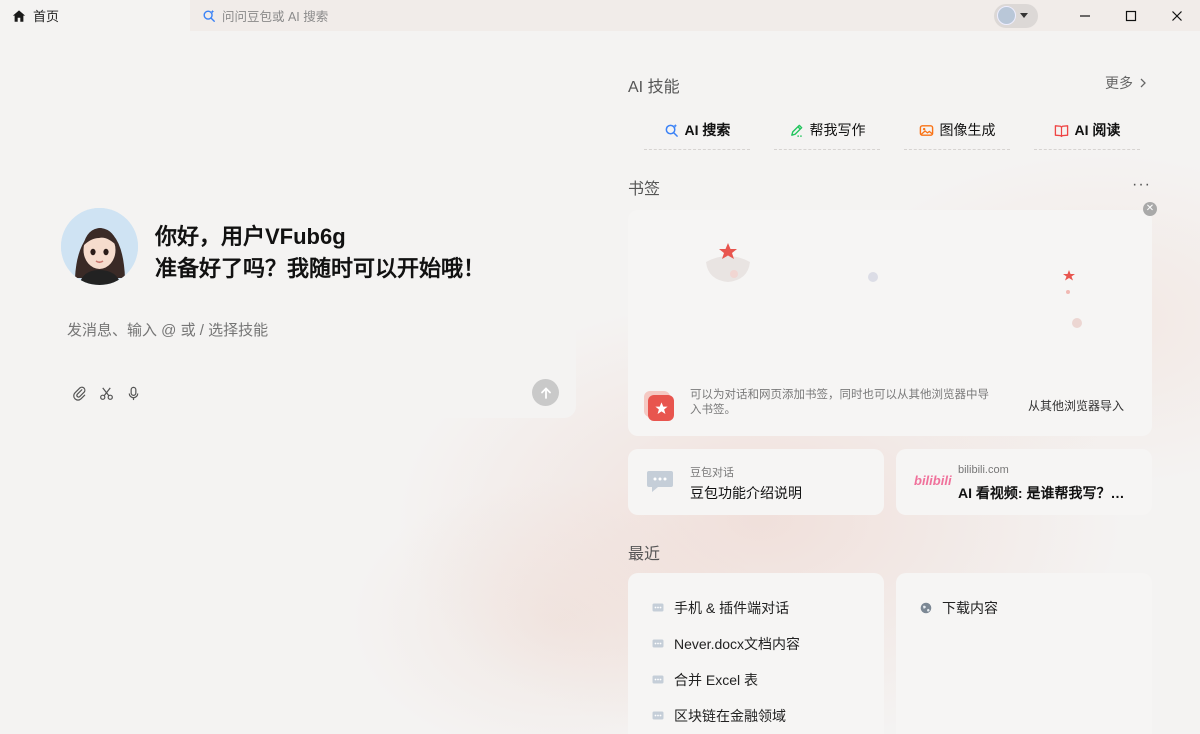 This screenshot has height=734, width=1200. I want to click on recent-item: 手机 & 插件端对话, so click(720, 608).